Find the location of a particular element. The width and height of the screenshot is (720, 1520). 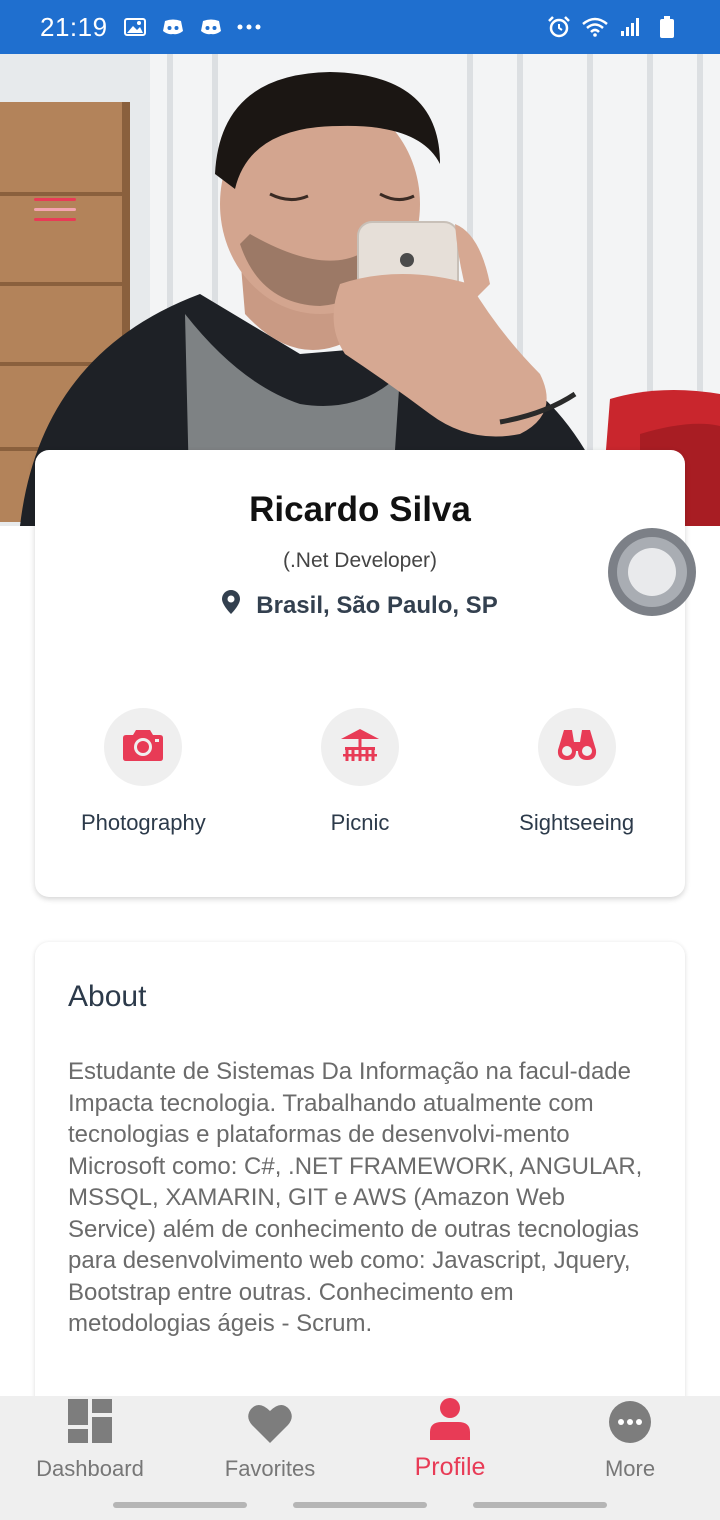

nav-item-profile: Profile is located at coordinates (450, 1444).